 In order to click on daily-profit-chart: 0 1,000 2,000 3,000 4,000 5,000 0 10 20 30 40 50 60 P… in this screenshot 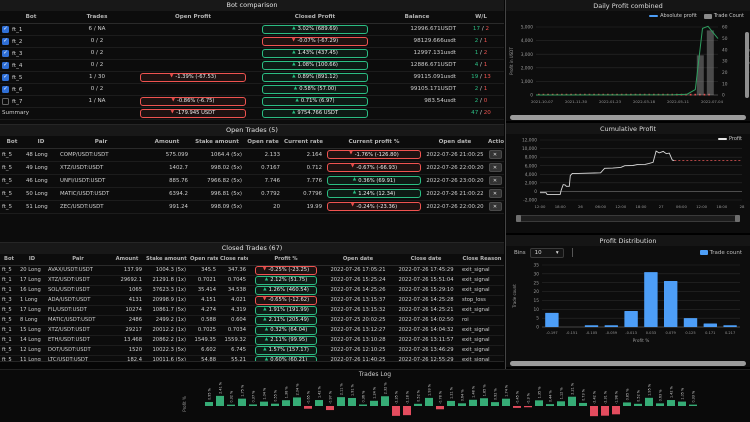, I will do `click(628, 63)`.